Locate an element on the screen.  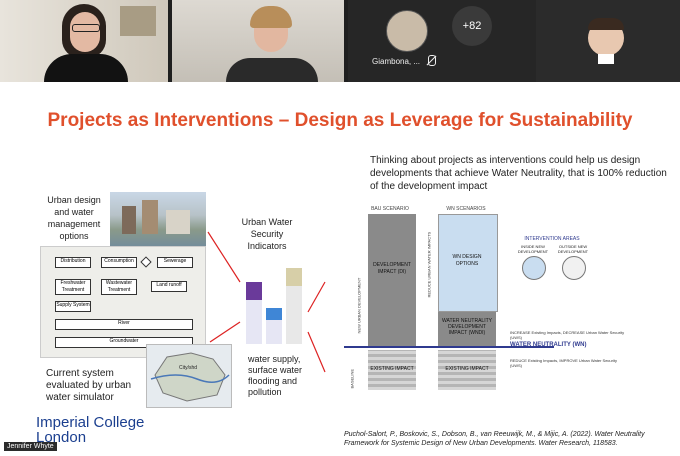
development-impact-label: DEVELOPMENT IMPACT (DI) is located at coordinates (392, 268).